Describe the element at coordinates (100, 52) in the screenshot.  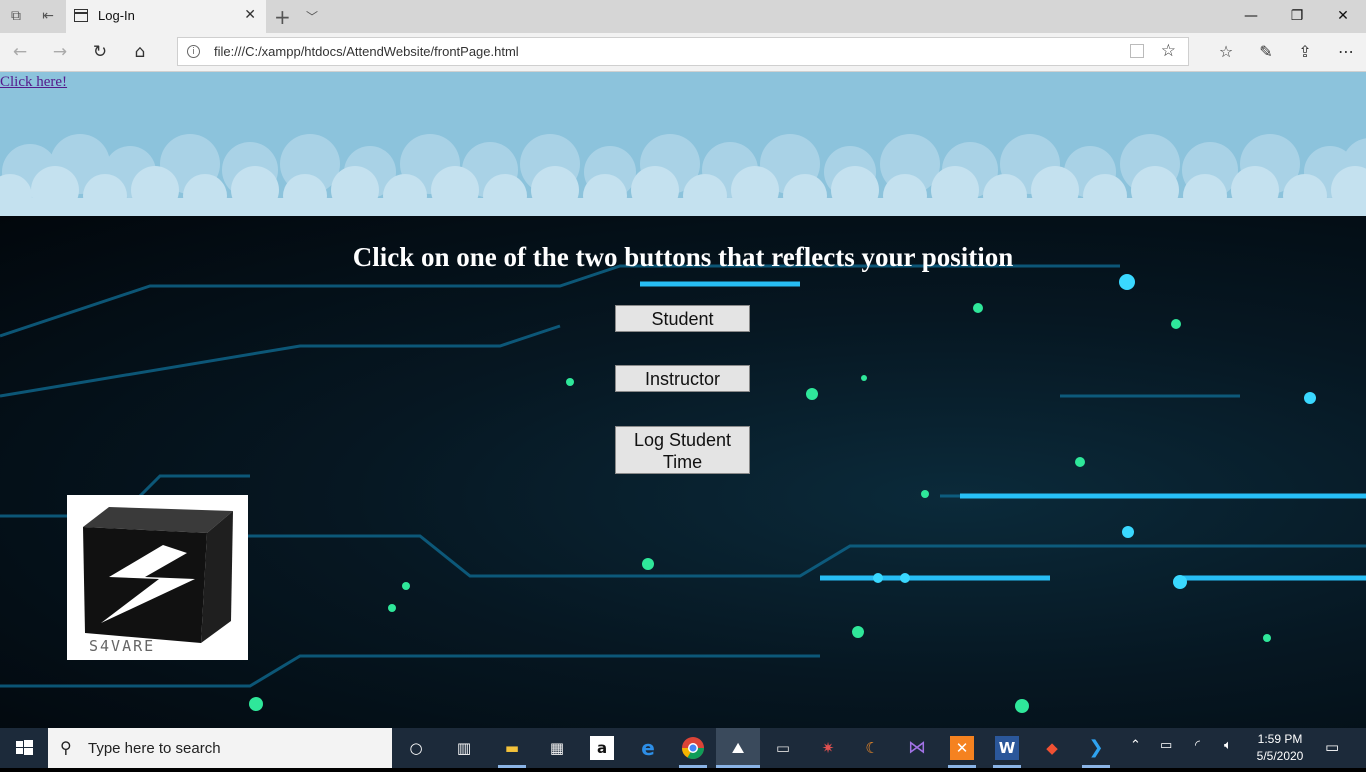
I see `refresh-icon: ↻` at that location.